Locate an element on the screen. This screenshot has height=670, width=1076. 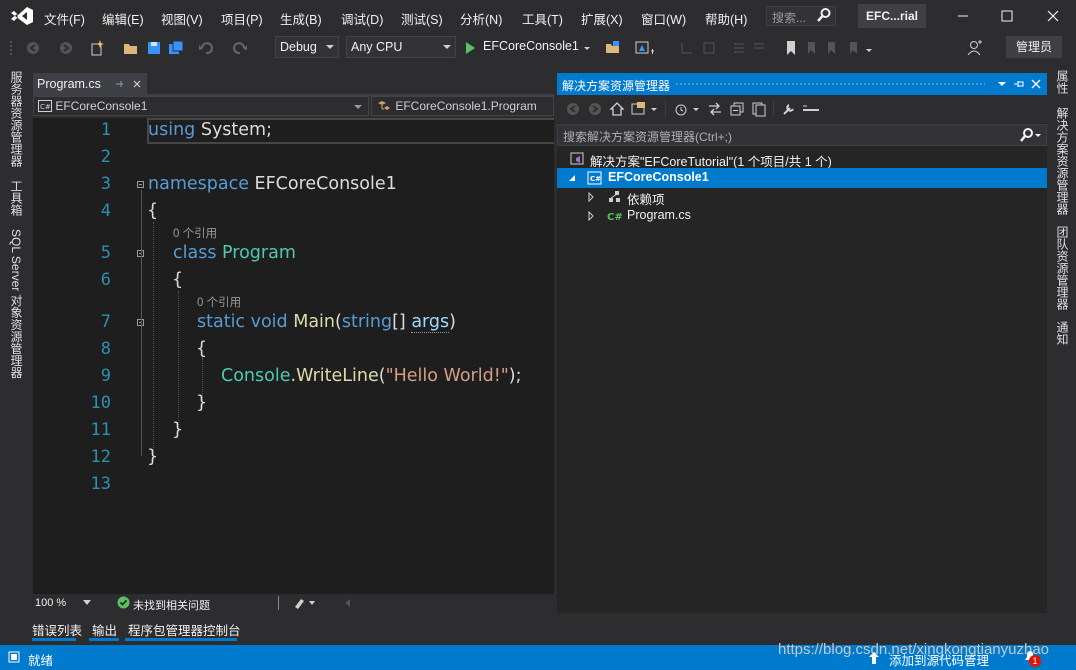
add-to-source-control-button: 添加到源代码管理 is located at coordinates (939, 659).